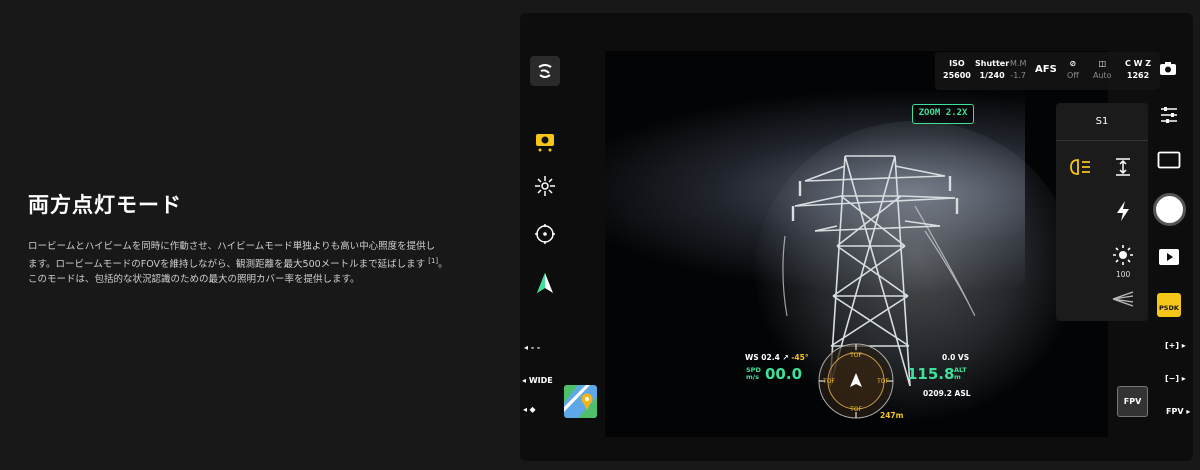 The image size is (1200, 470). I want to click on payload-camera-icon, so click(545, 142).